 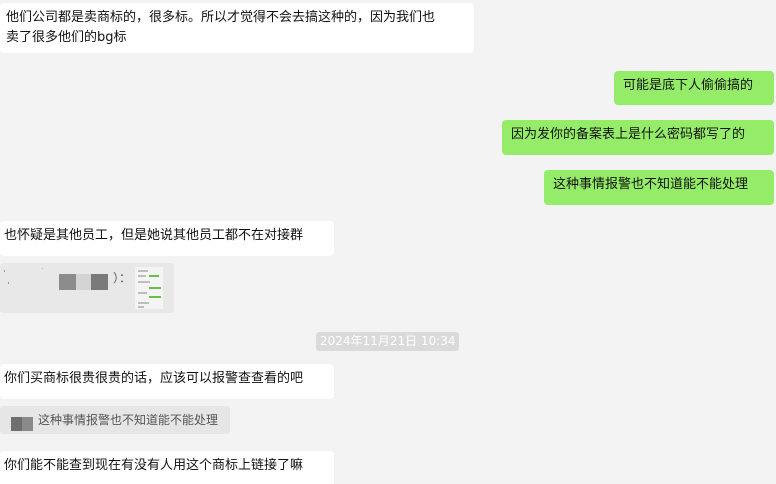 What do you see at coordinates (149, 288) in the screenshot?
I see `document-thumbnail` at bounding box center [149, 288].